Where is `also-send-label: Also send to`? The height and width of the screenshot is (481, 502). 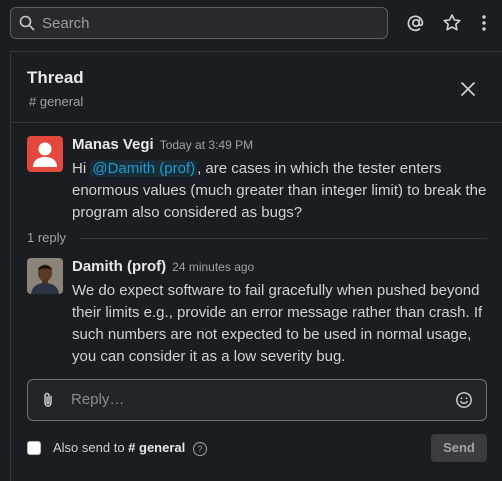 also-send-label: Also send to is located at coordinates (89, 447).